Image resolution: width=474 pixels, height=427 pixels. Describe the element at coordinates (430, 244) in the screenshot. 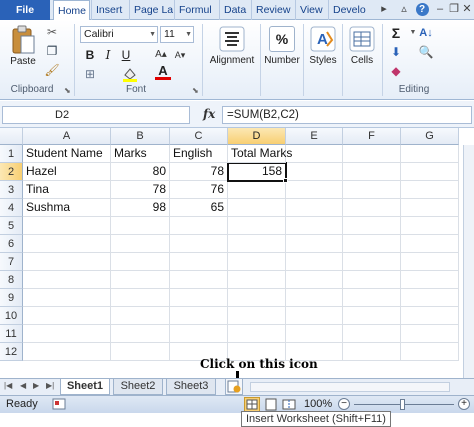

I see `cell-g6` at that location.